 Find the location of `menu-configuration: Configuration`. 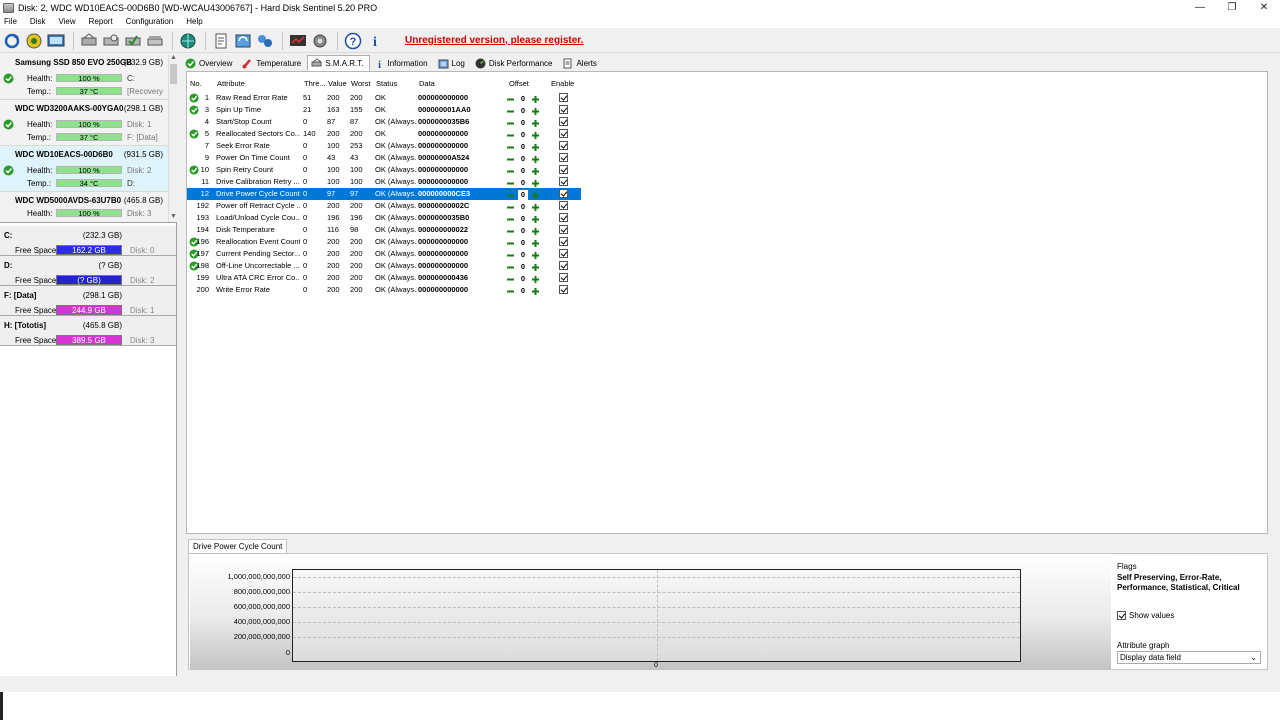

menu-configuration: Configuration is located at coordinates (150, 21).